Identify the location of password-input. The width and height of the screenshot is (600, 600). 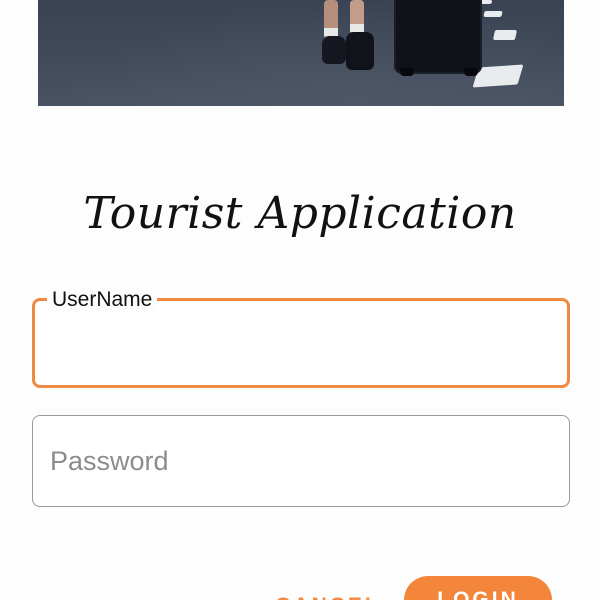
(301, 461).